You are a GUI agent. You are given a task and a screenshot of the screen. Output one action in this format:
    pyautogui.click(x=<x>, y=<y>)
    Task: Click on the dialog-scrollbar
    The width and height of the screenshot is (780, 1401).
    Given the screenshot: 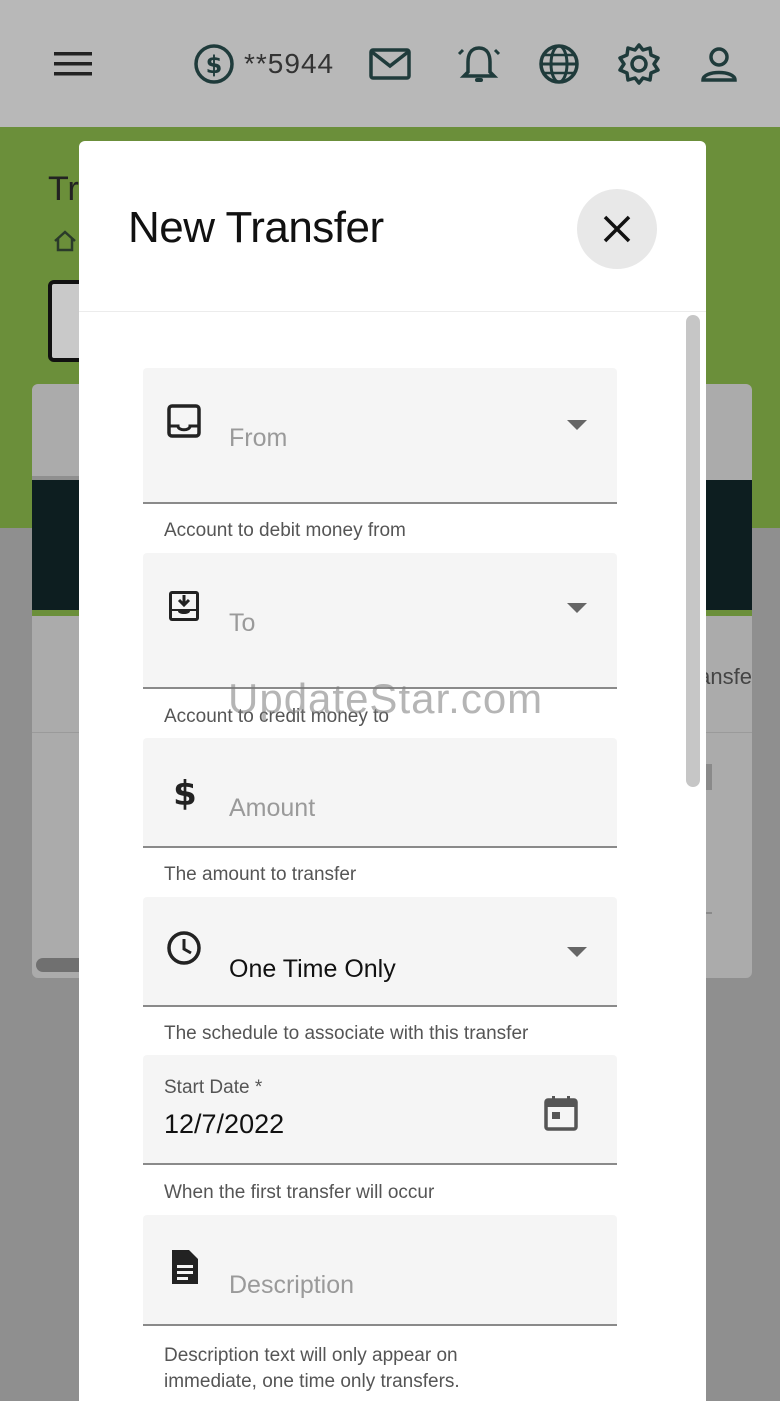 What is the action you would take?
    pyautogui.click(x=693, y=551)
    